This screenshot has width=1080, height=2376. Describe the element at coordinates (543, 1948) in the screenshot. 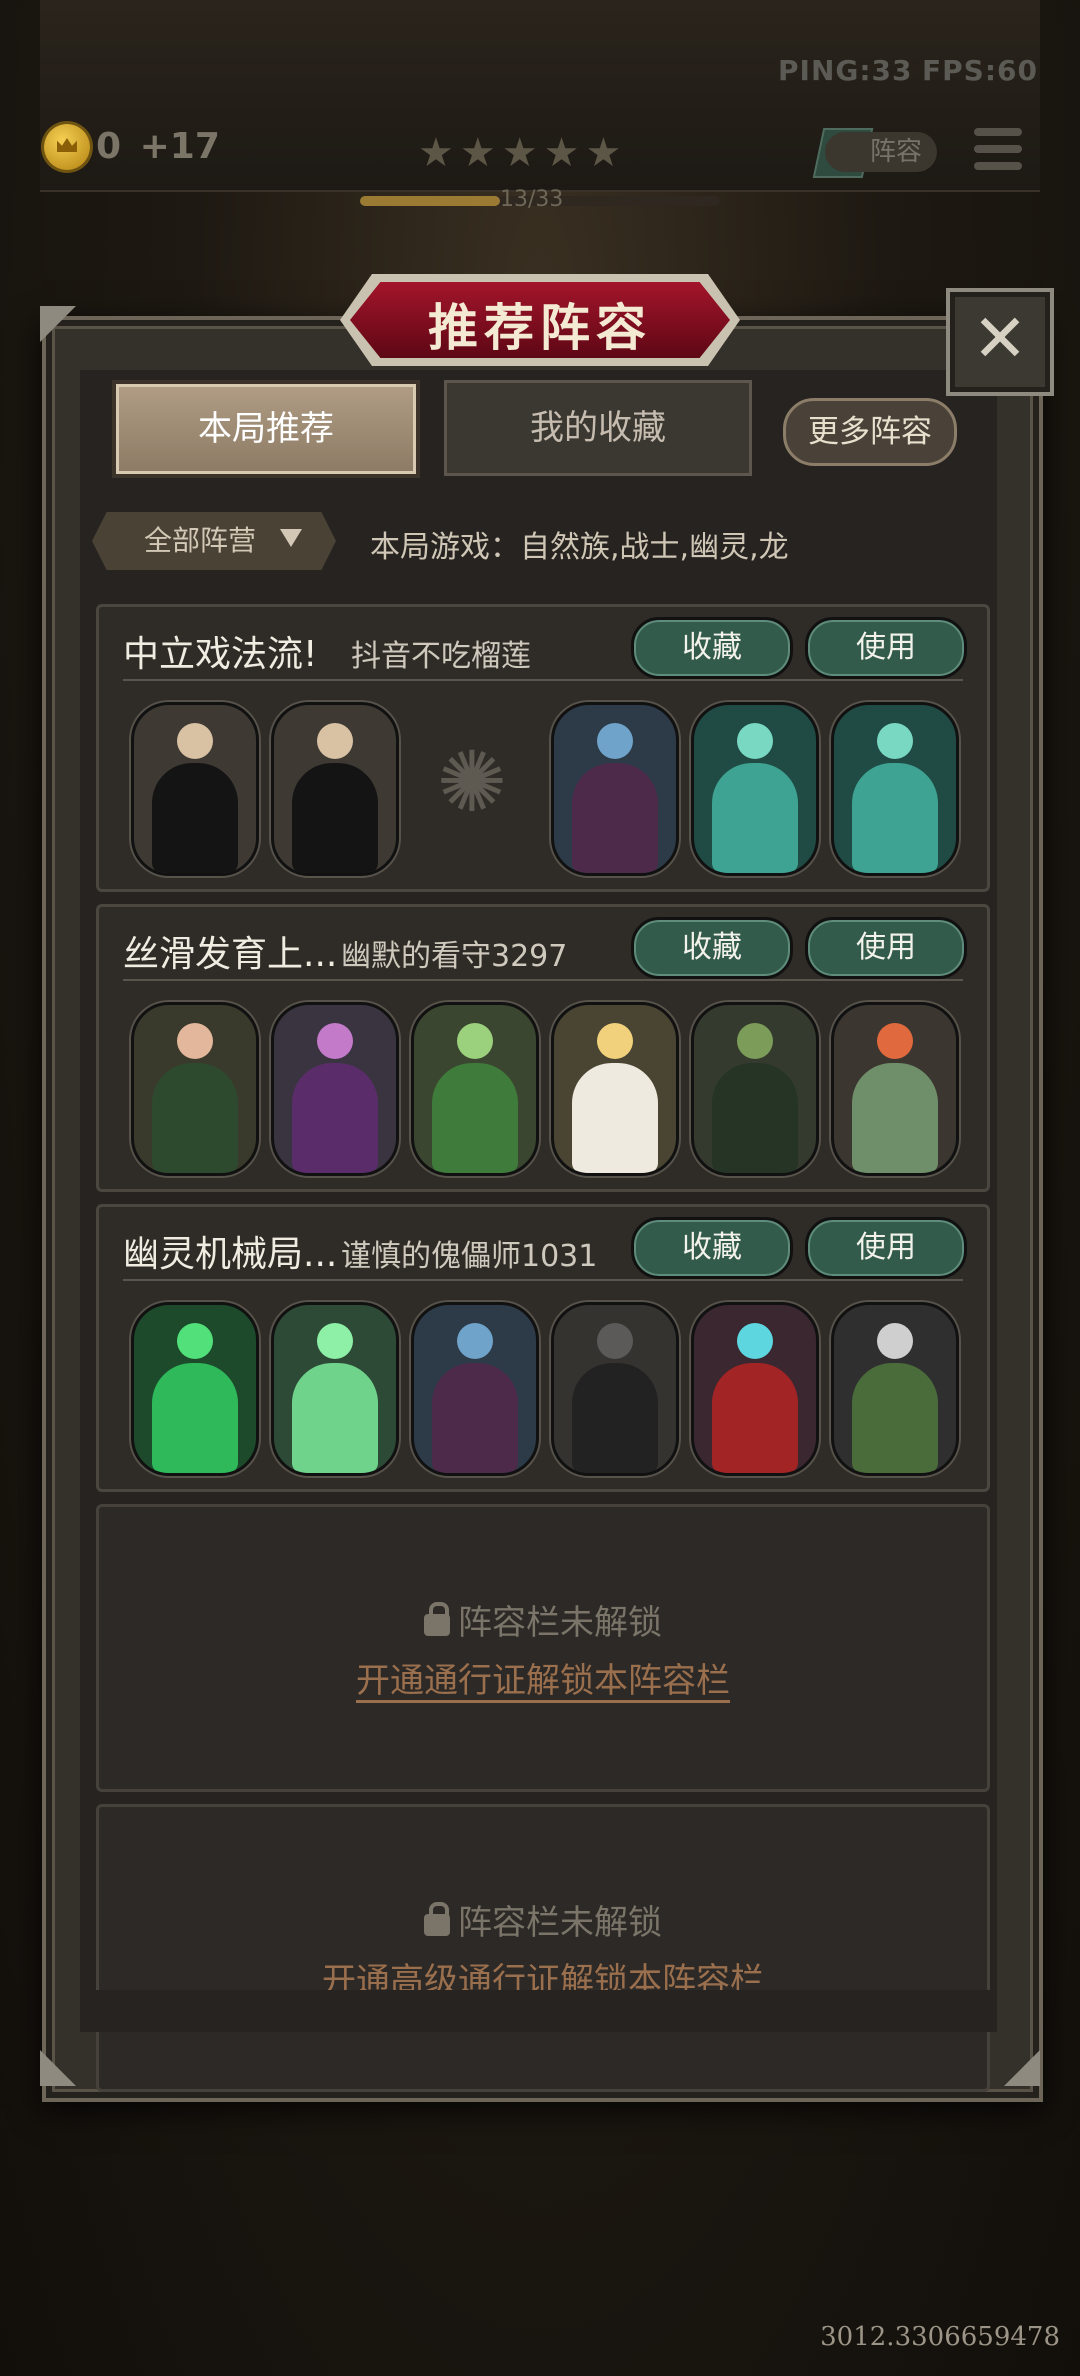

I see `locked-lineup-slot: 阵容栏未解锁 开通高级通行证解锁本阵容栏` at that location.